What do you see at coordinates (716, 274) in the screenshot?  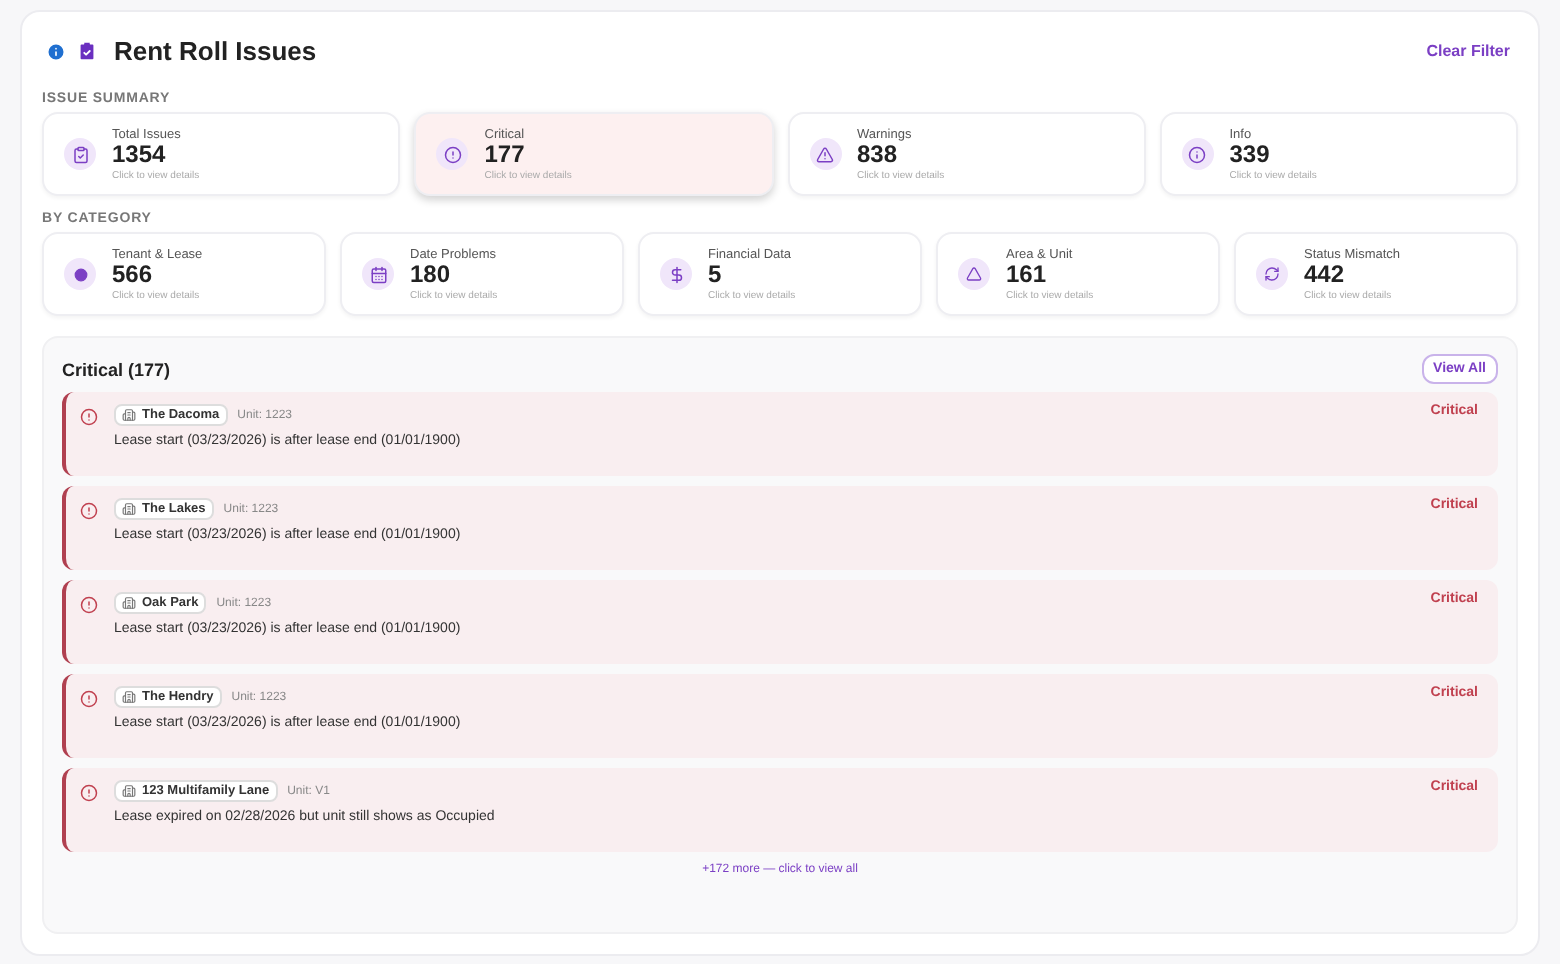 I see `card-count: 5` at bounding box center [716, 274].